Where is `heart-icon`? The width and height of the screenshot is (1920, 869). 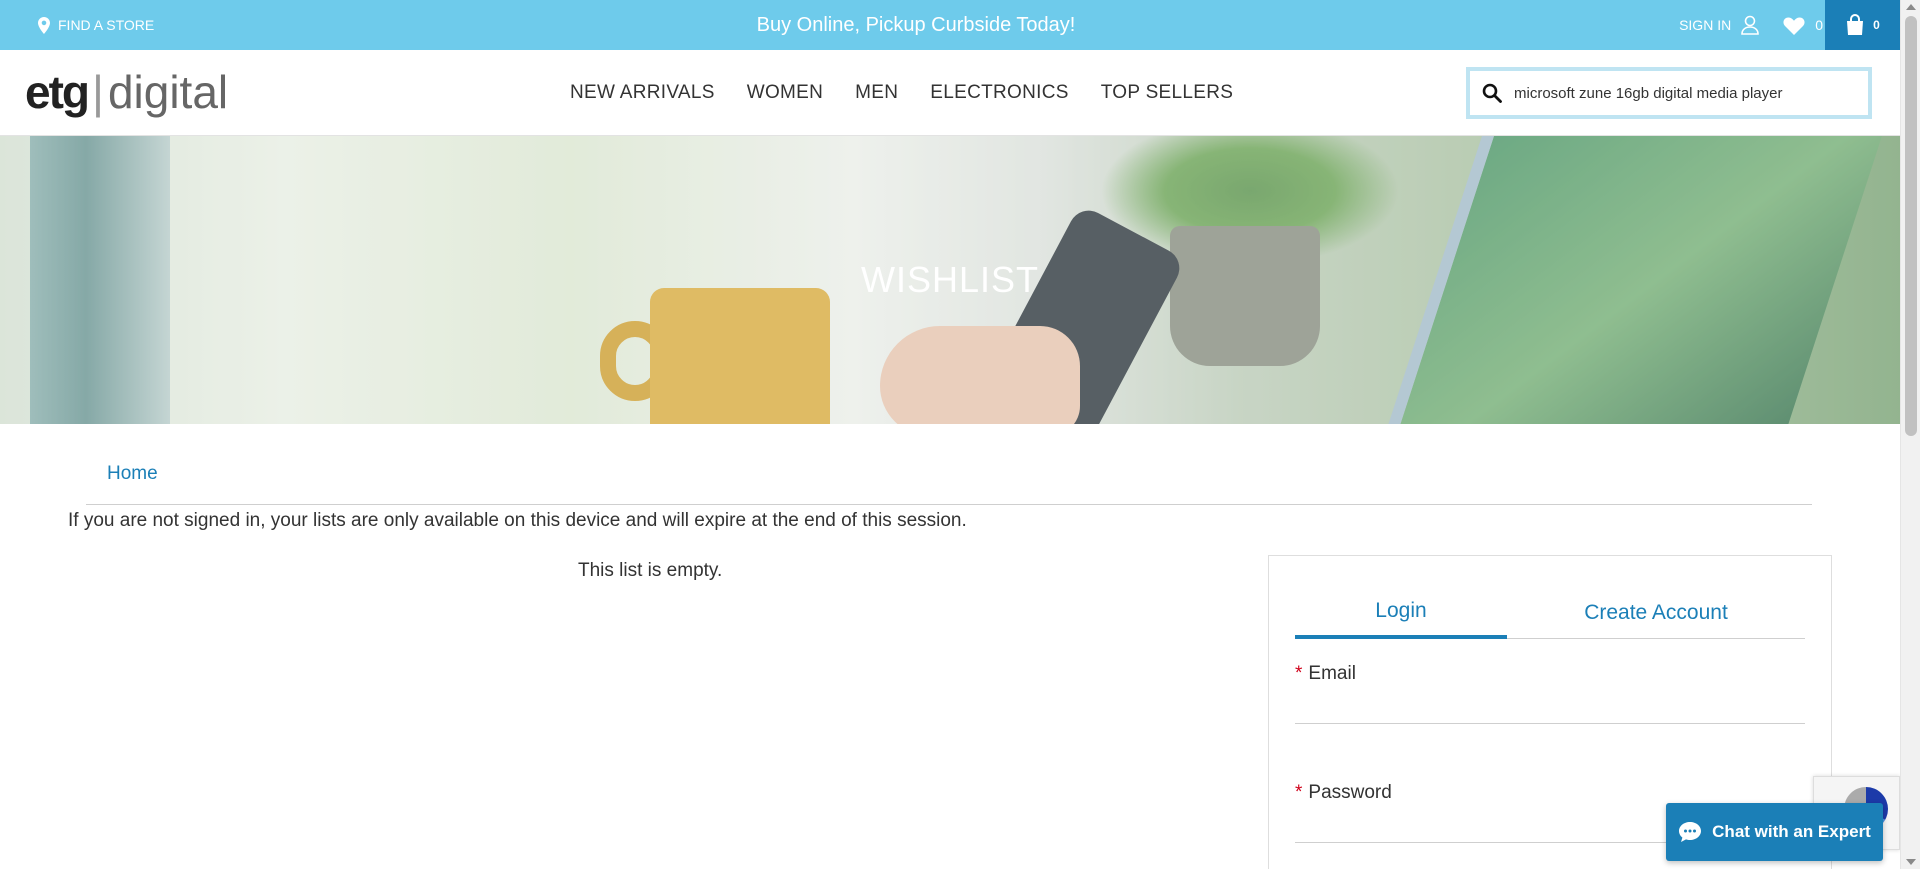 heart-icon is located at coordinates (1794, 26).